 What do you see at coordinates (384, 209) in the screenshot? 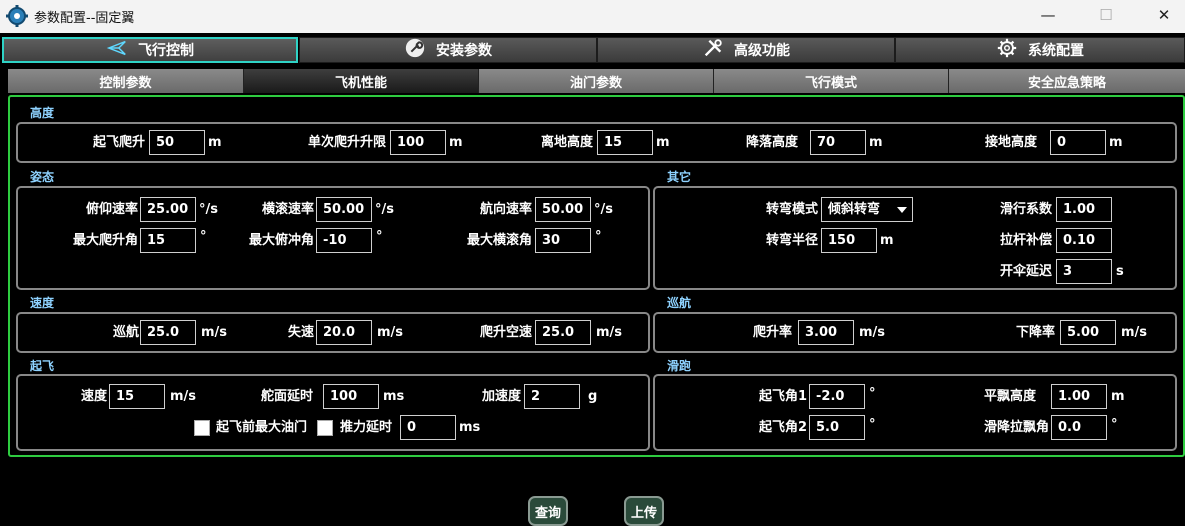
I see `unit-roll-rate: °/s` at bounding box center [384, 209].